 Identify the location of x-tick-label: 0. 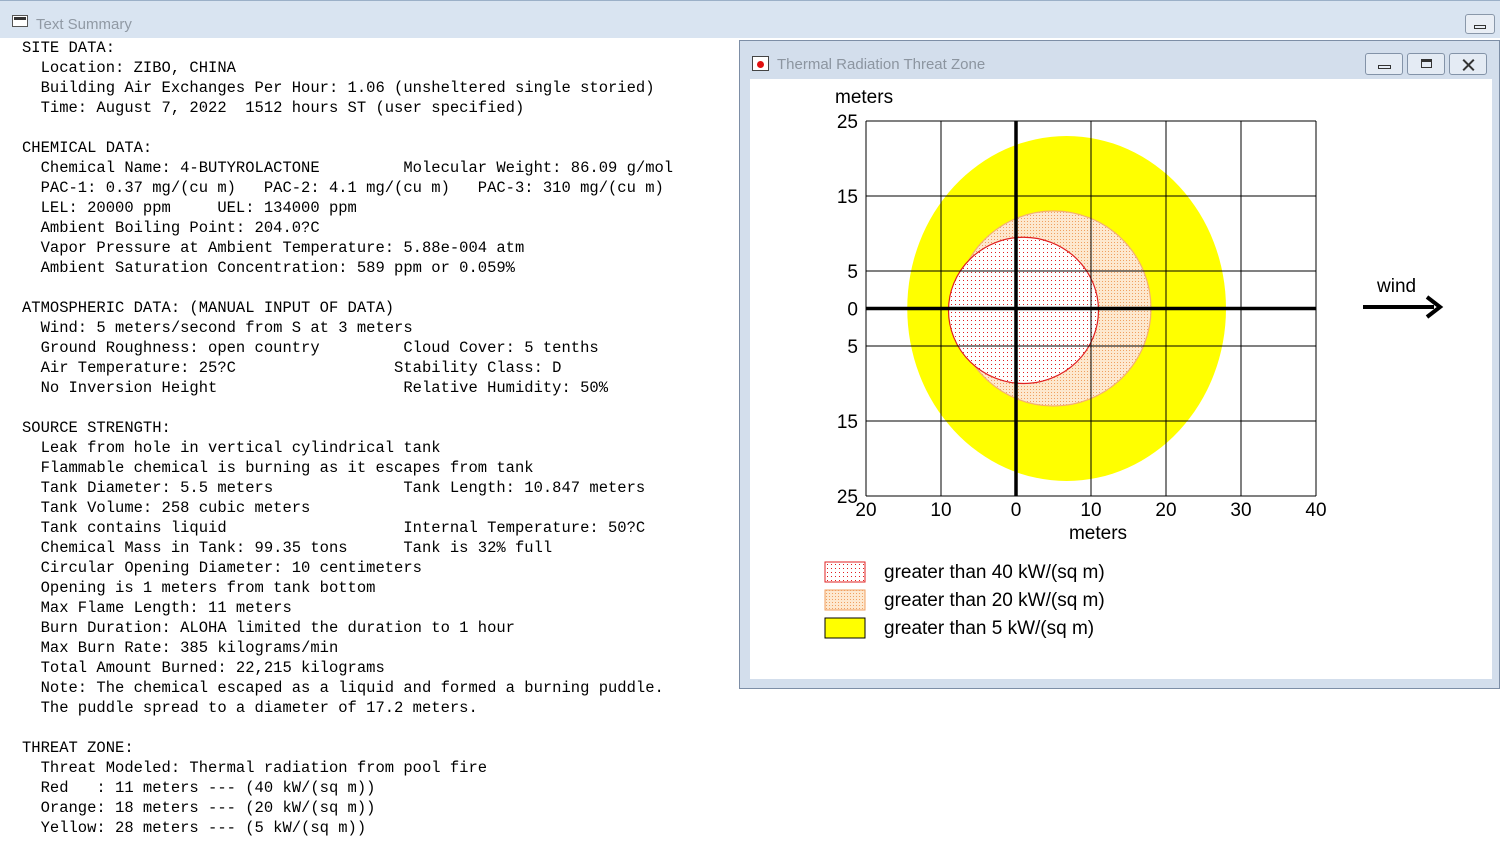
(1016, 510).